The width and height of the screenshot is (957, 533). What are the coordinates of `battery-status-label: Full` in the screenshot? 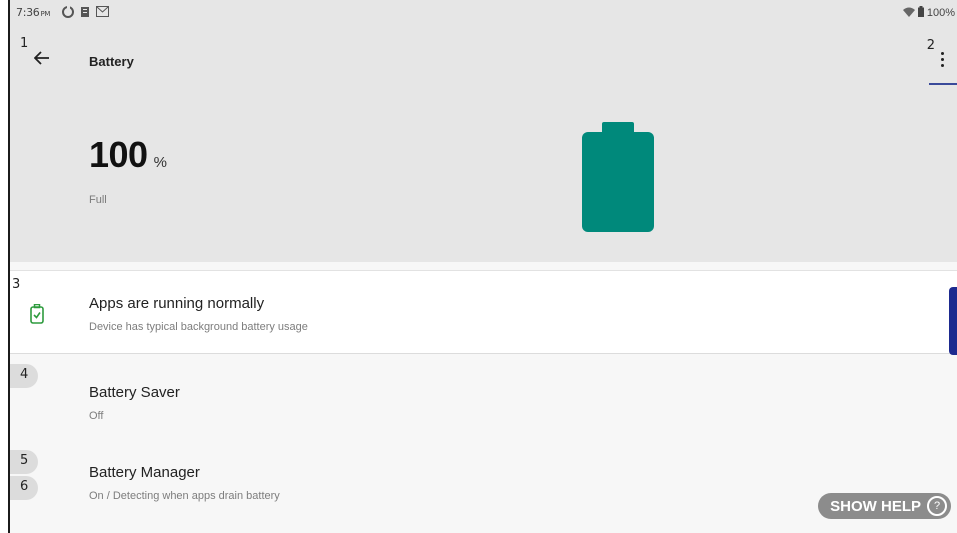 It's located at (98, 200).